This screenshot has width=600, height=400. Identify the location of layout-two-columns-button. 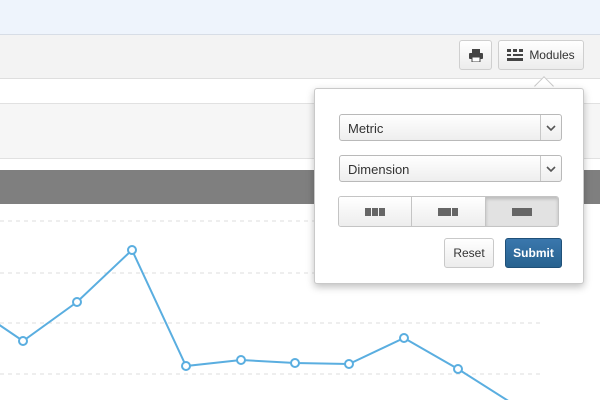
(449, 211).